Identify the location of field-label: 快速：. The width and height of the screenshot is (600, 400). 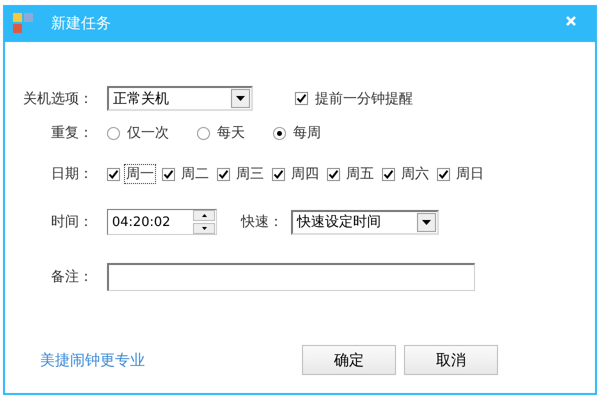
(262, 222).